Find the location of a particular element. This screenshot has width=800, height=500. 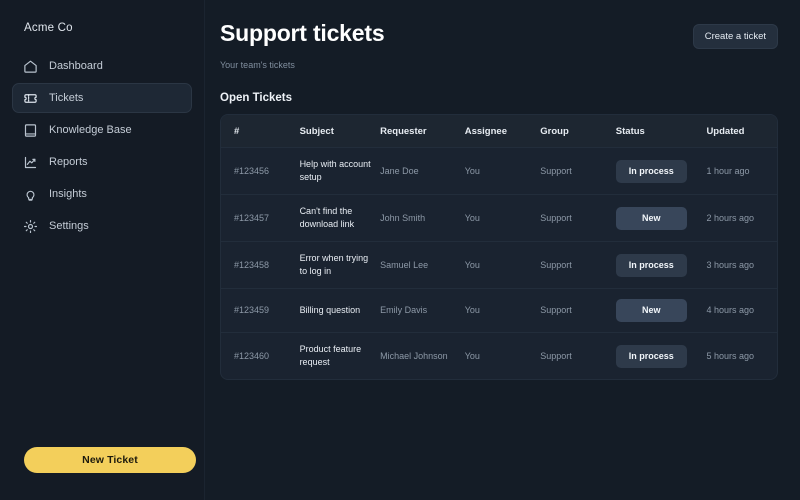

ticket-icon is located at coordinates (30, 98).